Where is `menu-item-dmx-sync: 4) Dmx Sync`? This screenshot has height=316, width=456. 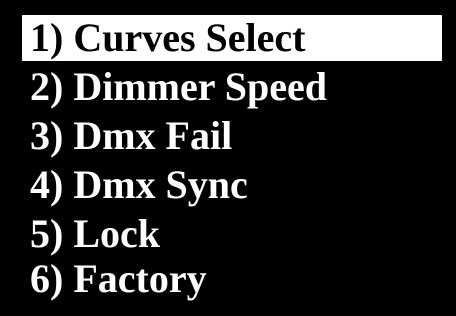 menu-item-dmx-sync: 4) Dmx Sync is located at coordinates (135, 185).